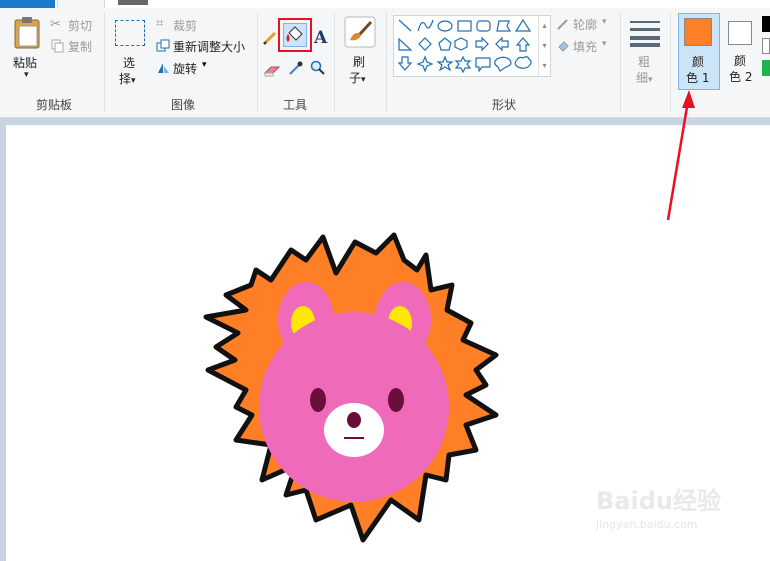  I want to click on rectangle-shape-icon, so click(464, 26).